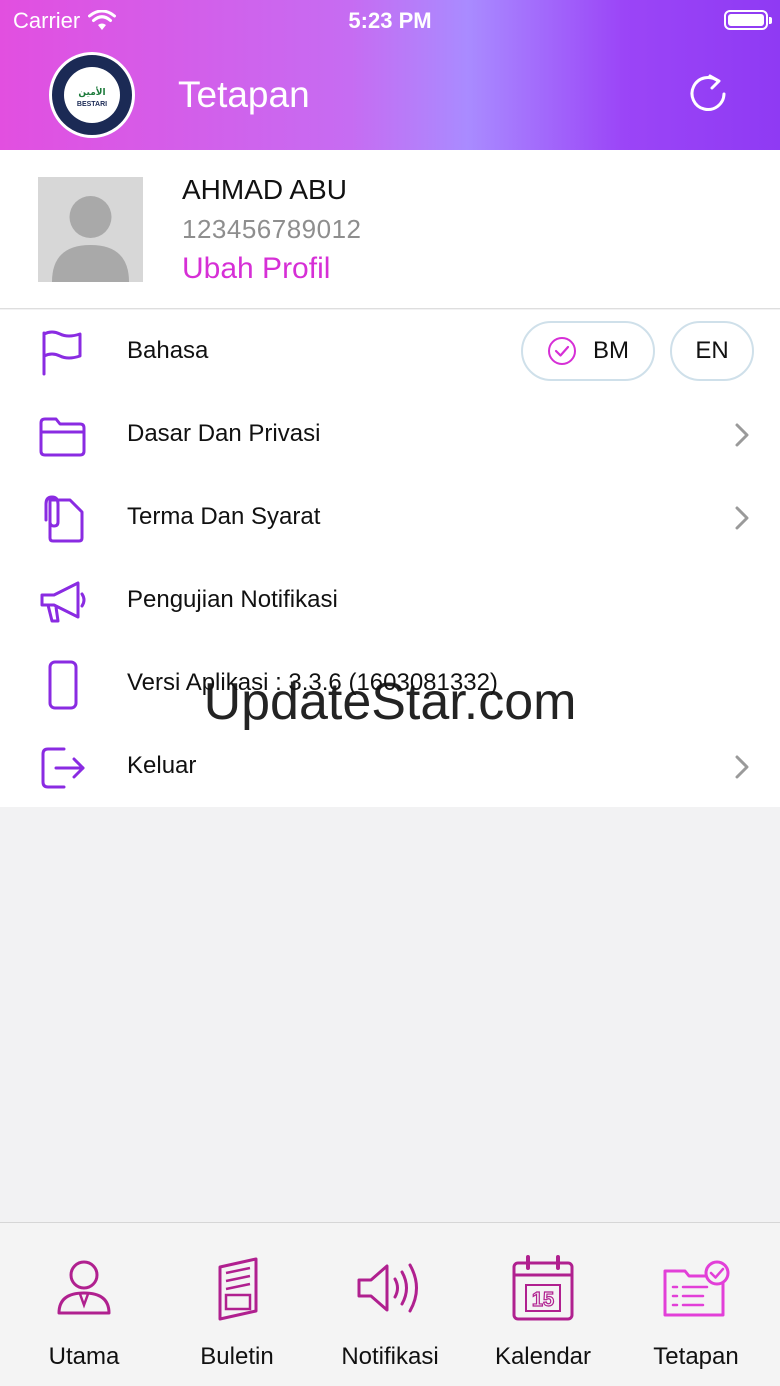 Image resolution: width=780 pixels, height=1386 pixels. Describe the element at coordinates (390, 702) in the screenshot. I see `watermark: UpdateStar.com` at that location.